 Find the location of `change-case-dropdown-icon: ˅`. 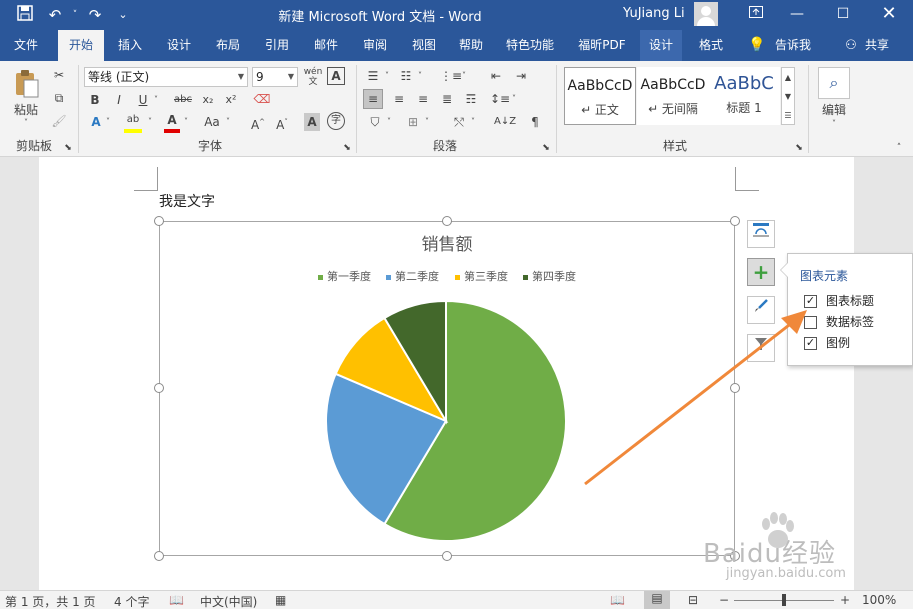

change-case-dropdown-icon: ˅ is located at coordinates (228, 122).